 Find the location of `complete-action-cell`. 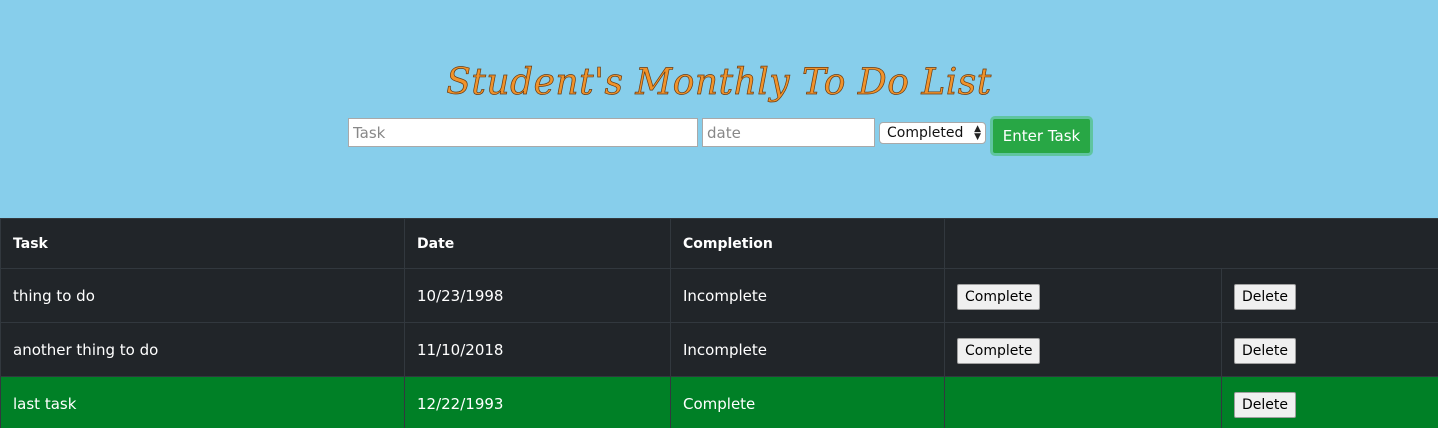

complete-action-cell is located at coordinates (1083, 402).